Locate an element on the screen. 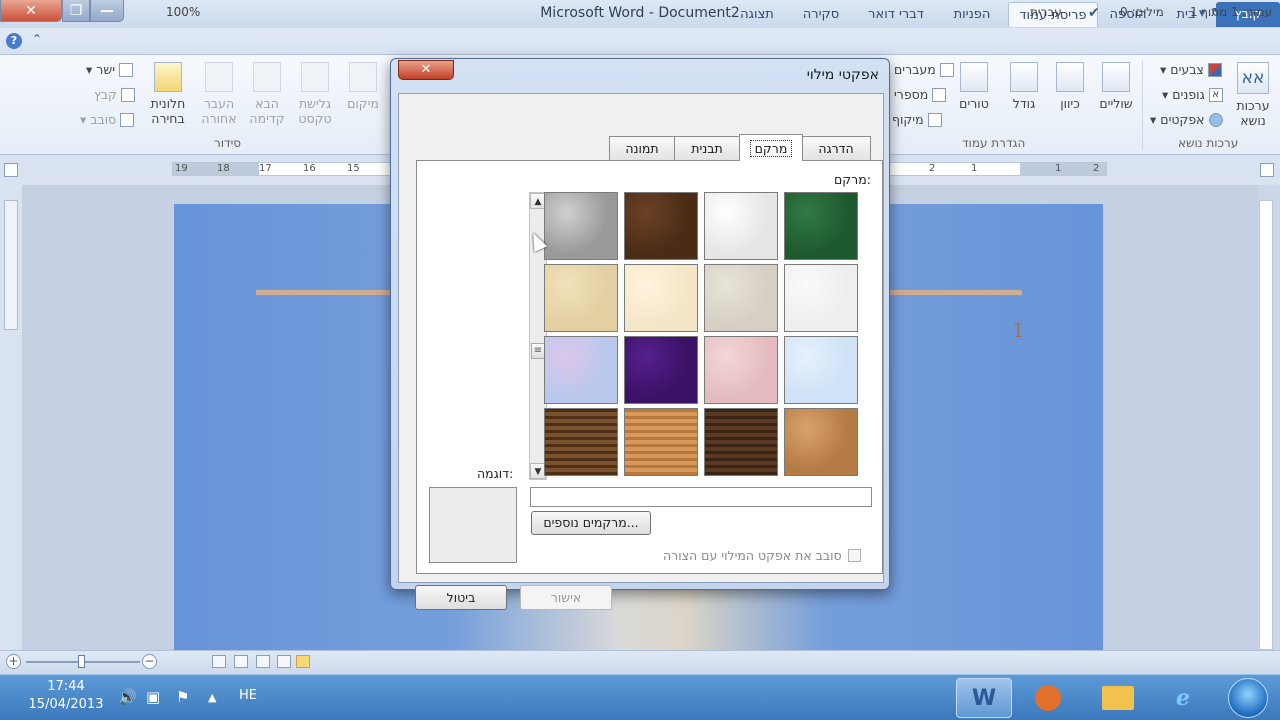  wrap-text-button: גלישת טקסט is located at coordinates (315, 94).